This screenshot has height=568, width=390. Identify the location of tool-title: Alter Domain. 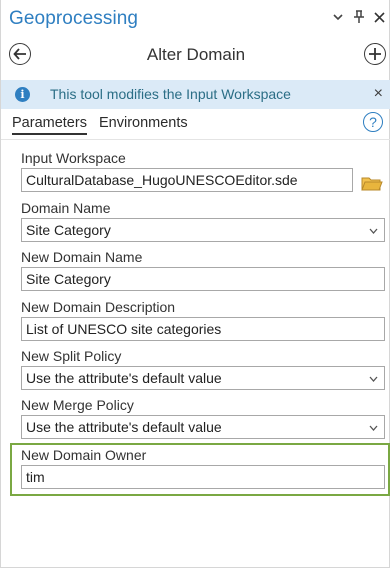
(196, 54).